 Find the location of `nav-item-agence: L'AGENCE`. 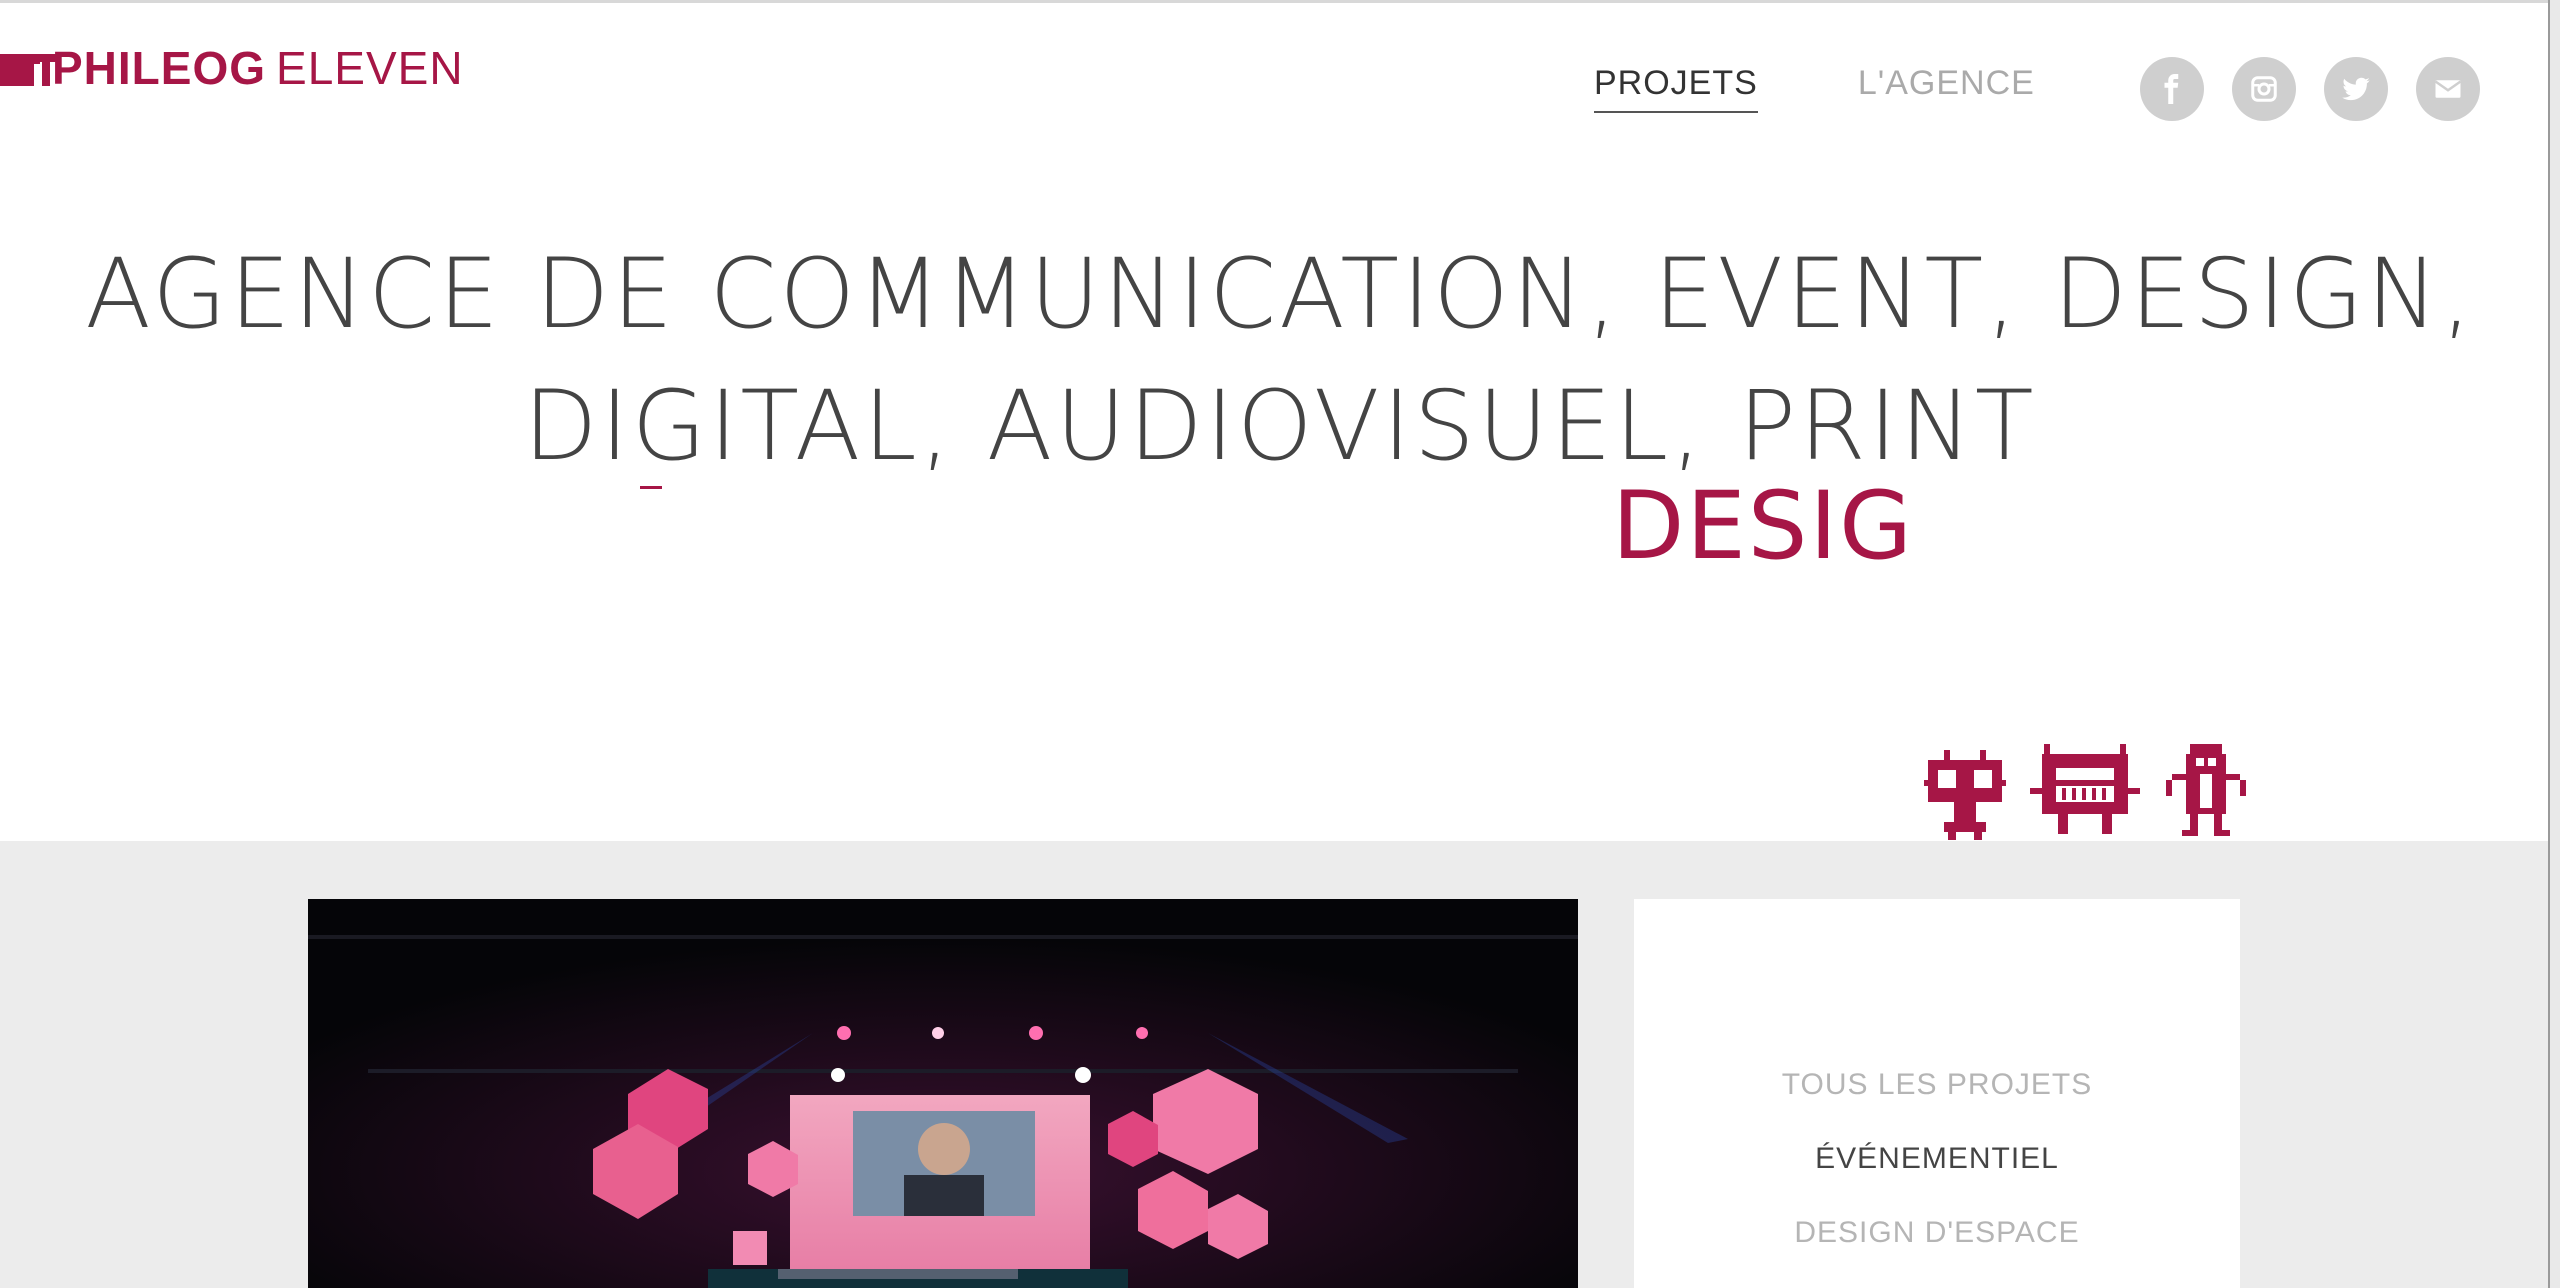

nav-item-agence: L'AGENCE is located at coordinates (1946, 88).